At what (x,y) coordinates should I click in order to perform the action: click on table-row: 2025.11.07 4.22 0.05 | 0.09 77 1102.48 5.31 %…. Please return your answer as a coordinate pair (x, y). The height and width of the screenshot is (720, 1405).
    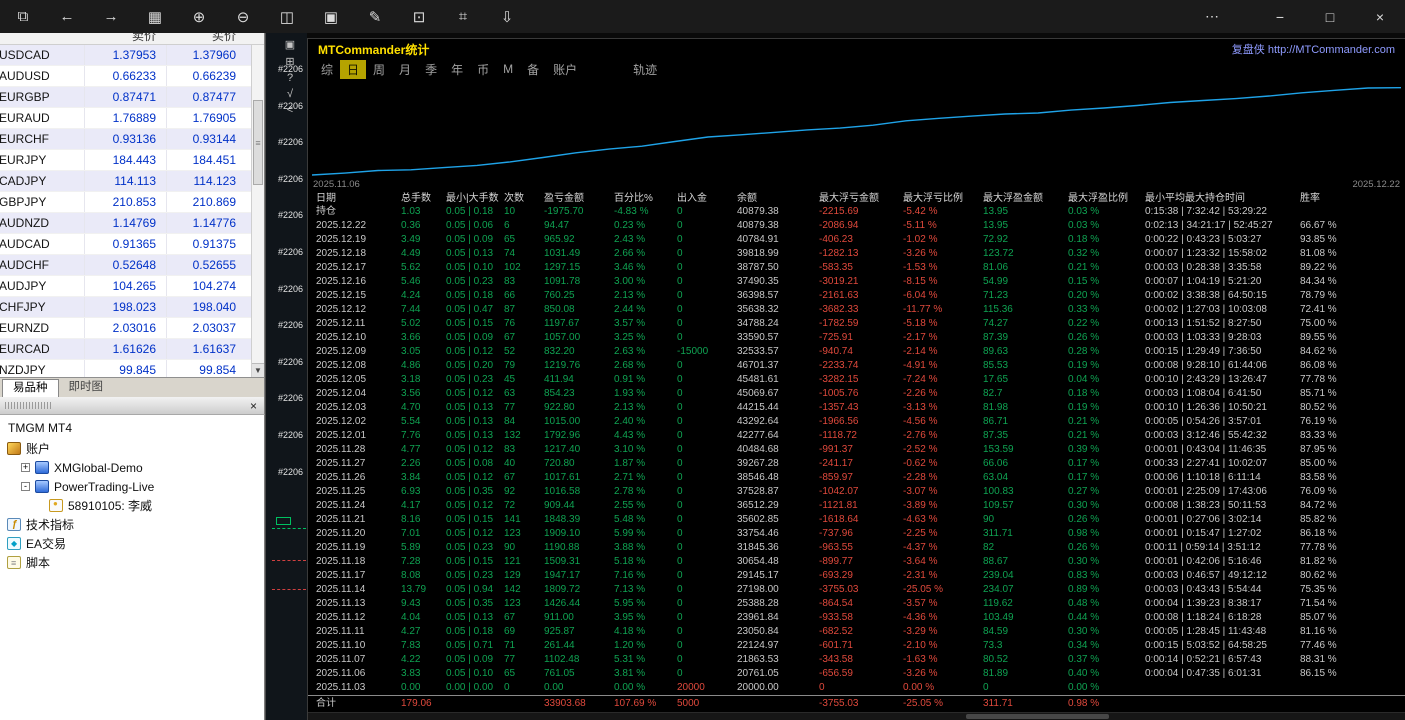
    Looking at the image, I should click on (856, 660).